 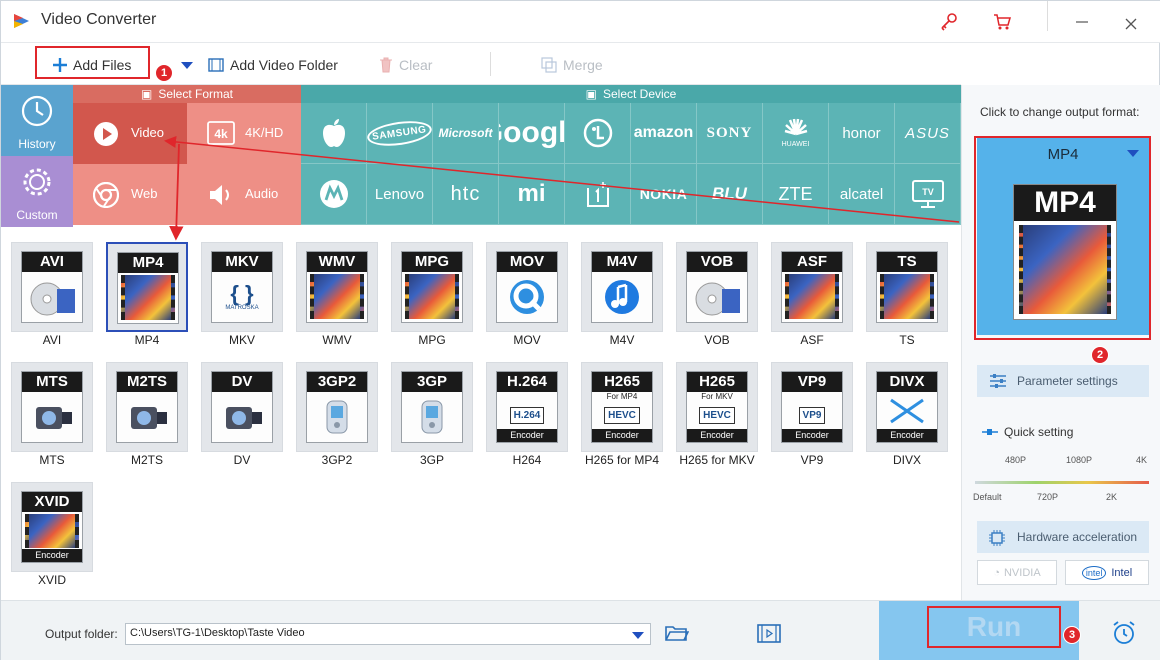 I want to click on nvidia-option: ◔ NVIDIA, so click(x=1017, y=572).